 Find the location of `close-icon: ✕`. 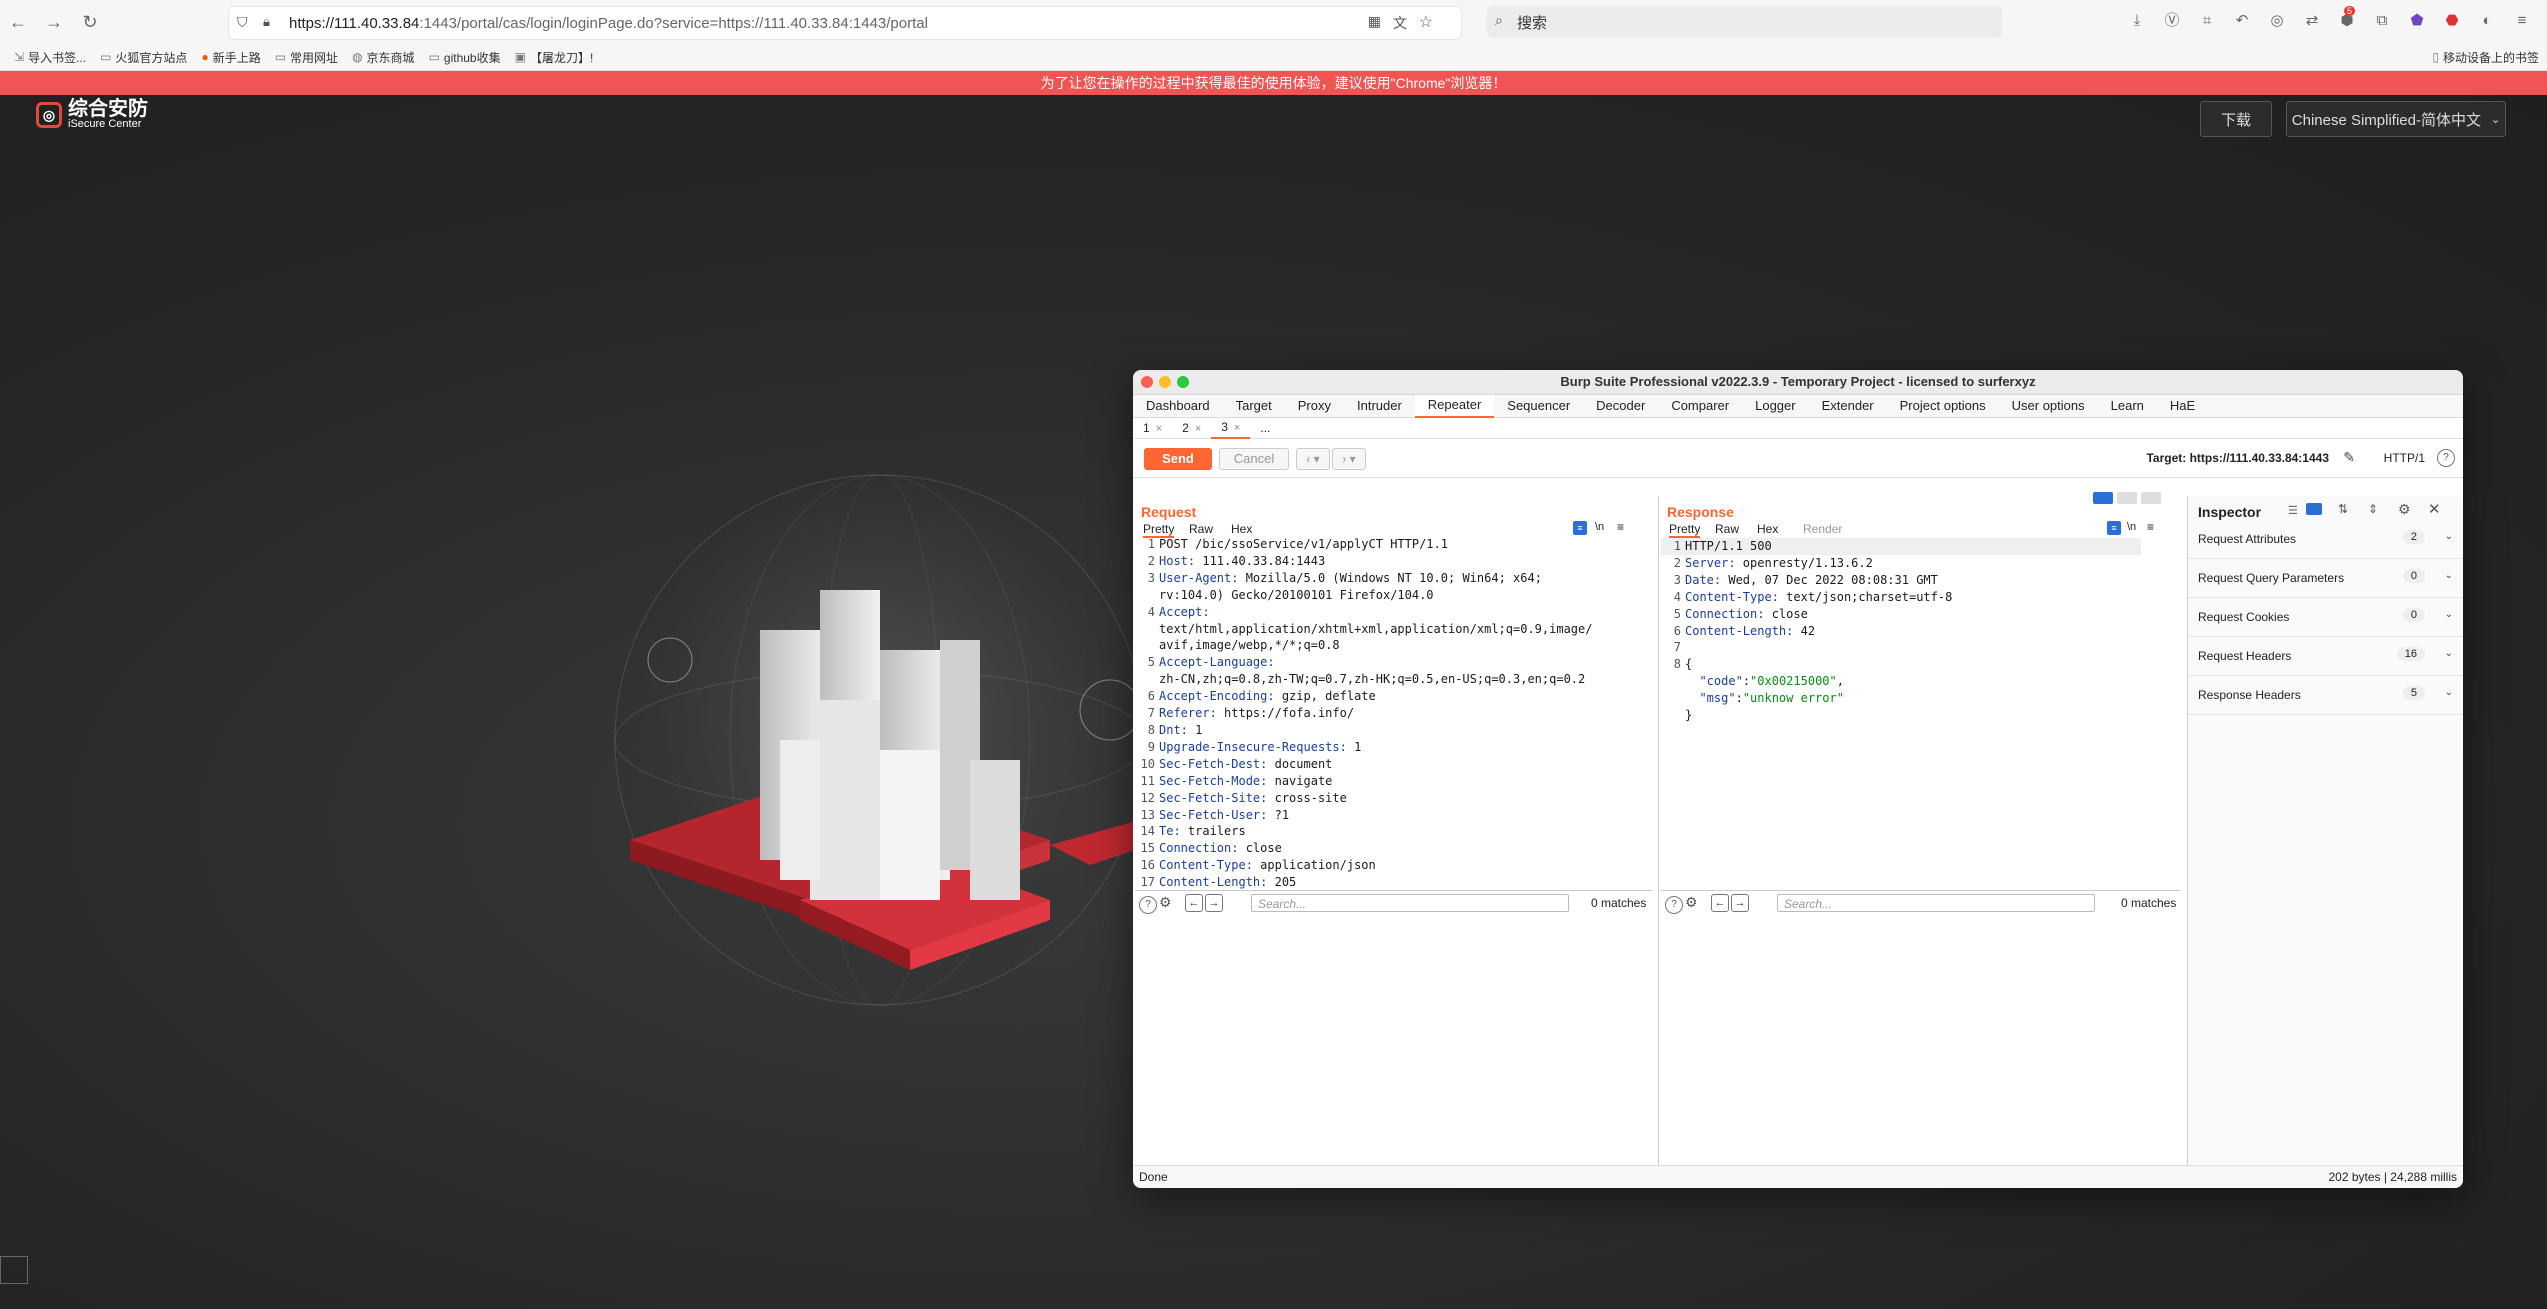

close-icon: ✕ is located at coordinates (2434, 509).